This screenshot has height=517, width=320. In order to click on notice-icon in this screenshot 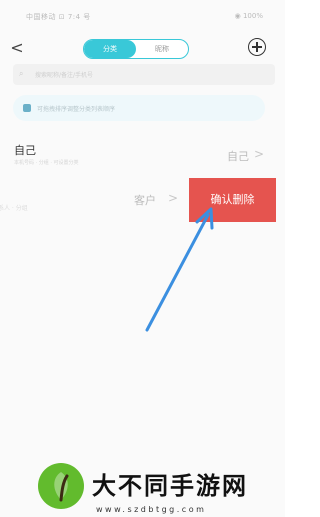, I will do `click(27, 108)`.